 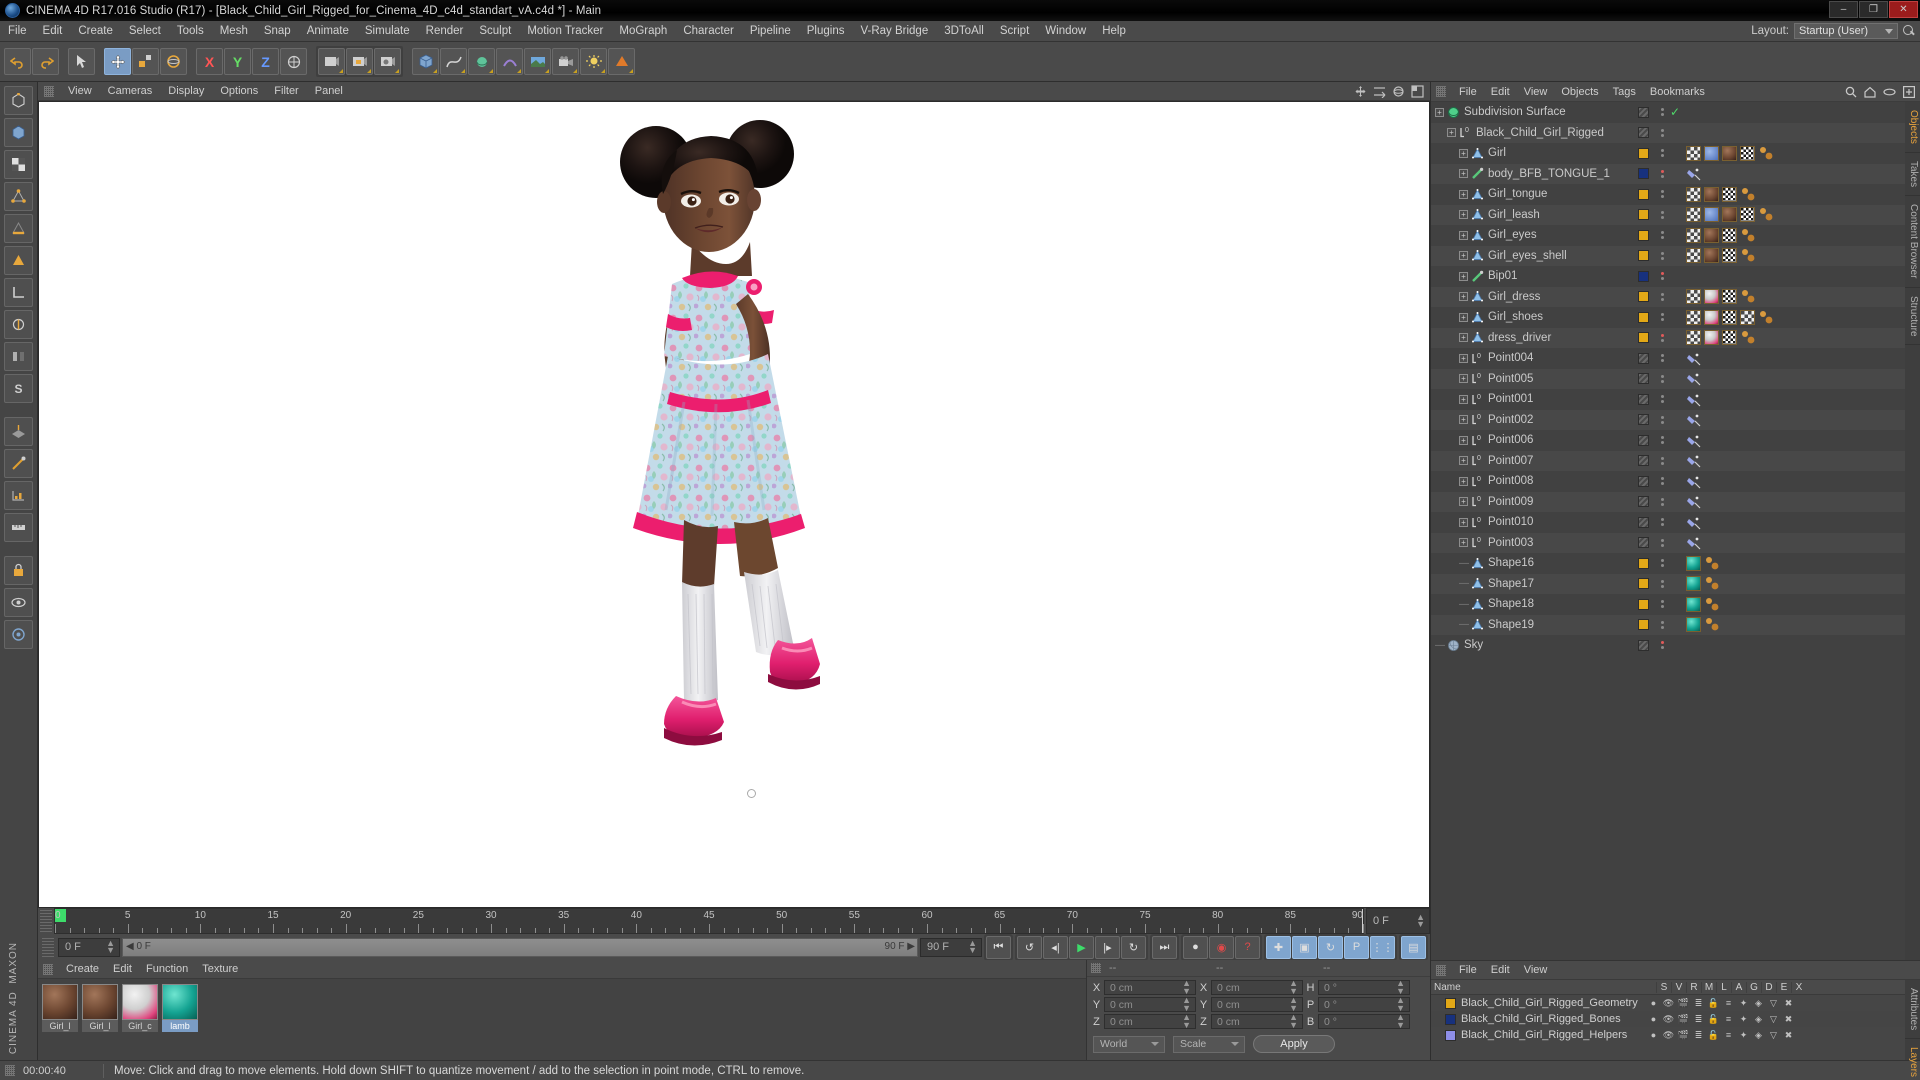 What do you see at coordinates (1514, 297) in the screenshot?
I see `object-name: Girl_dress` at bounding box center [1514, 297].